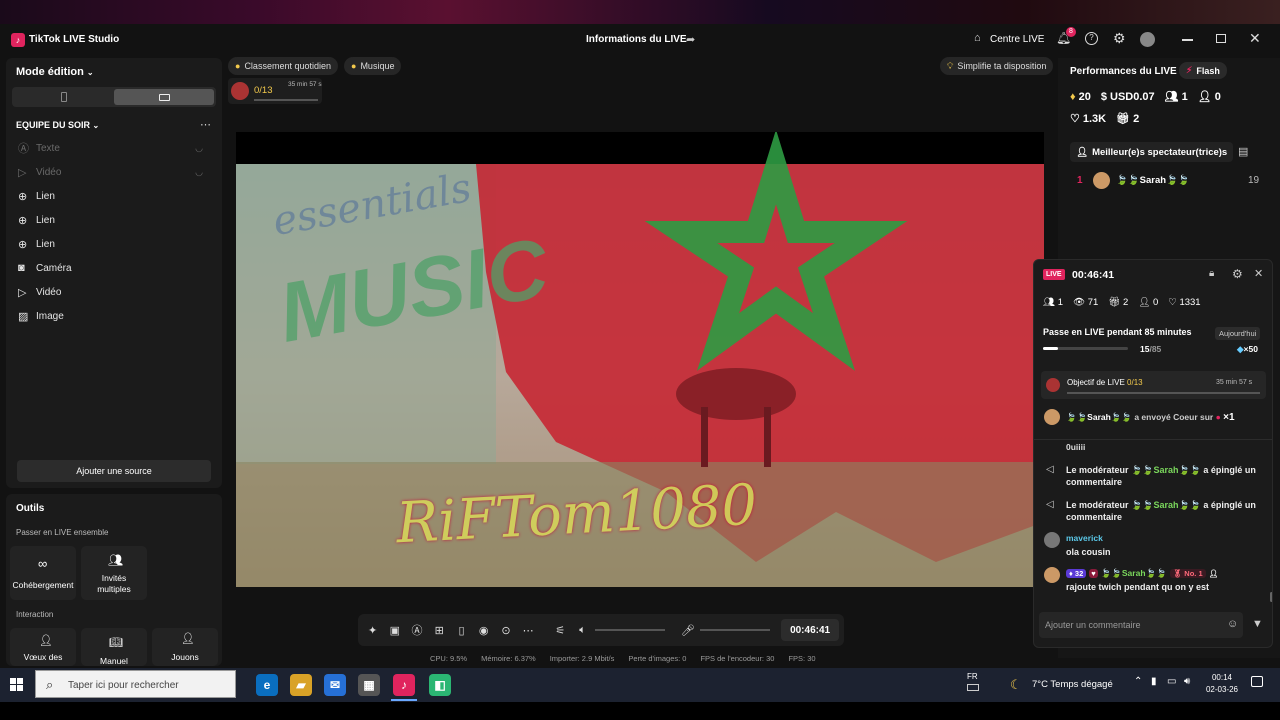 The image size is (1280, 720). Describe the element at coordinates (114, 573) in the screenshot. I see `multi-guest-button: 👥︎ Invités multiples` at that location.